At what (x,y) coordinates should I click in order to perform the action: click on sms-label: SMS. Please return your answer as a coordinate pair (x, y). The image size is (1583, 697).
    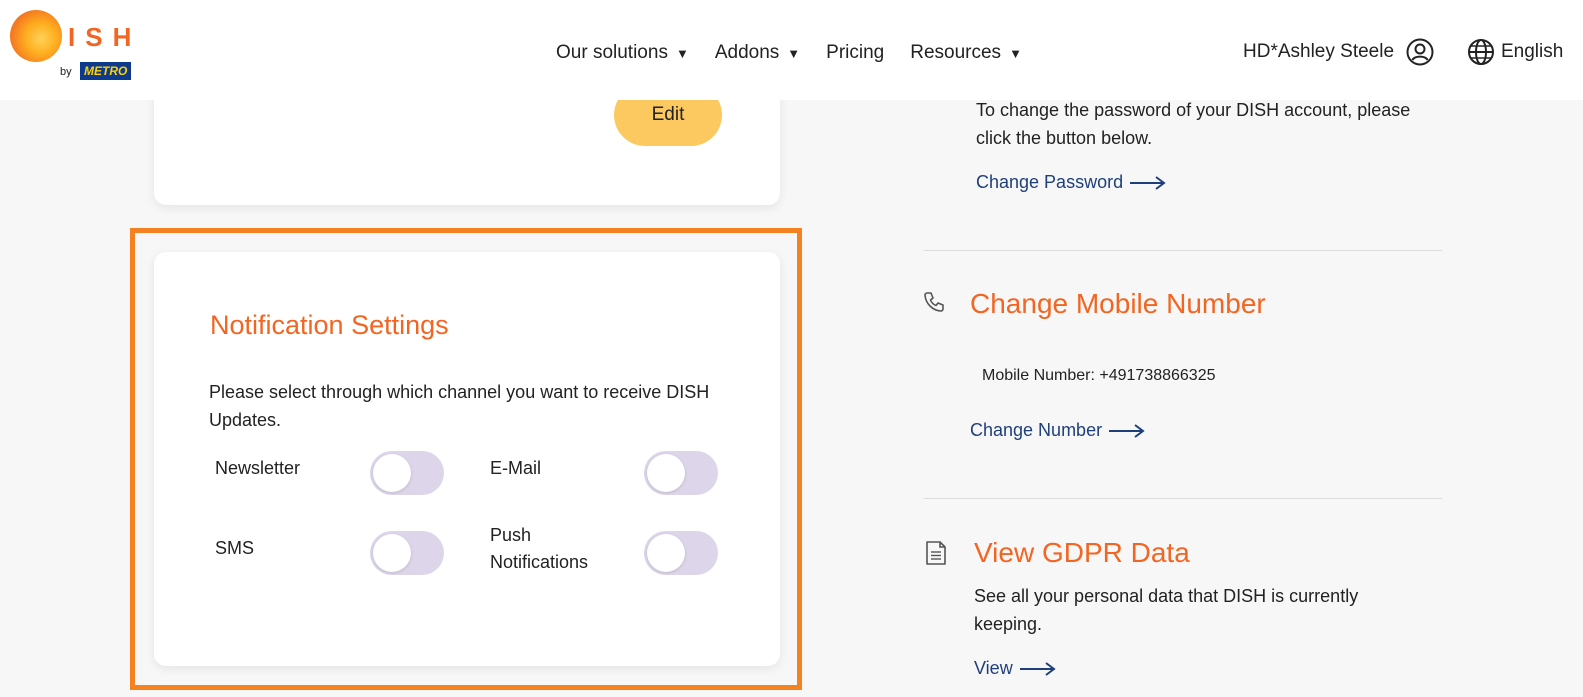
    Looking at the image, I should click on (235, 548).